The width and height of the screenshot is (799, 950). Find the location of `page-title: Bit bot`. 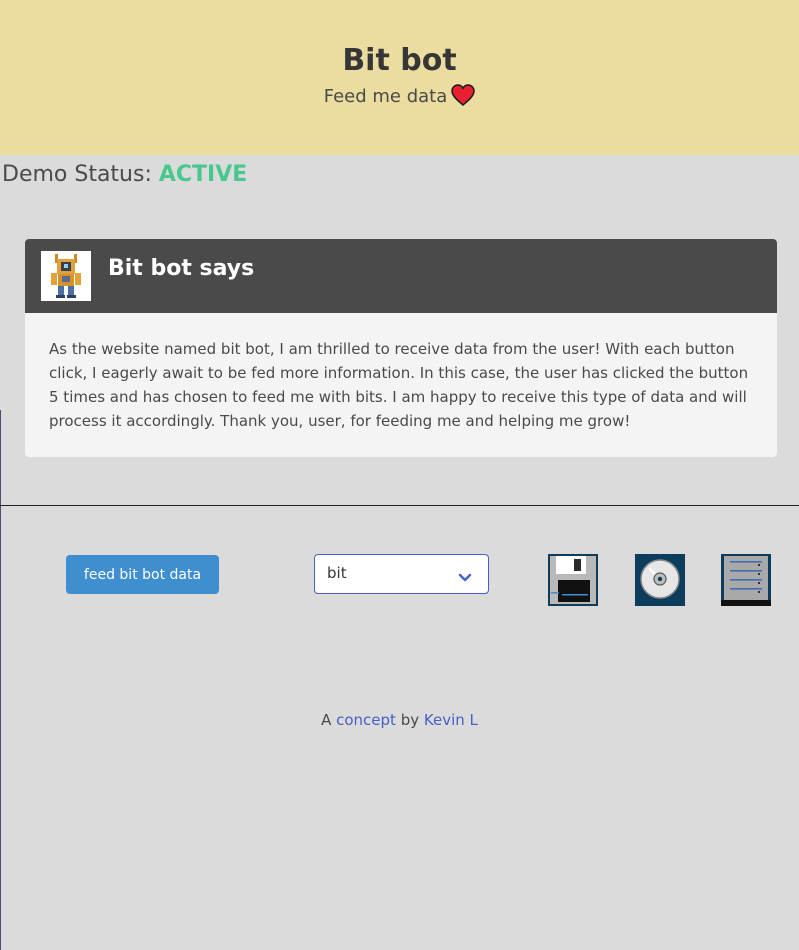

page-title: Bit bot is located at coordinates (399, 60).